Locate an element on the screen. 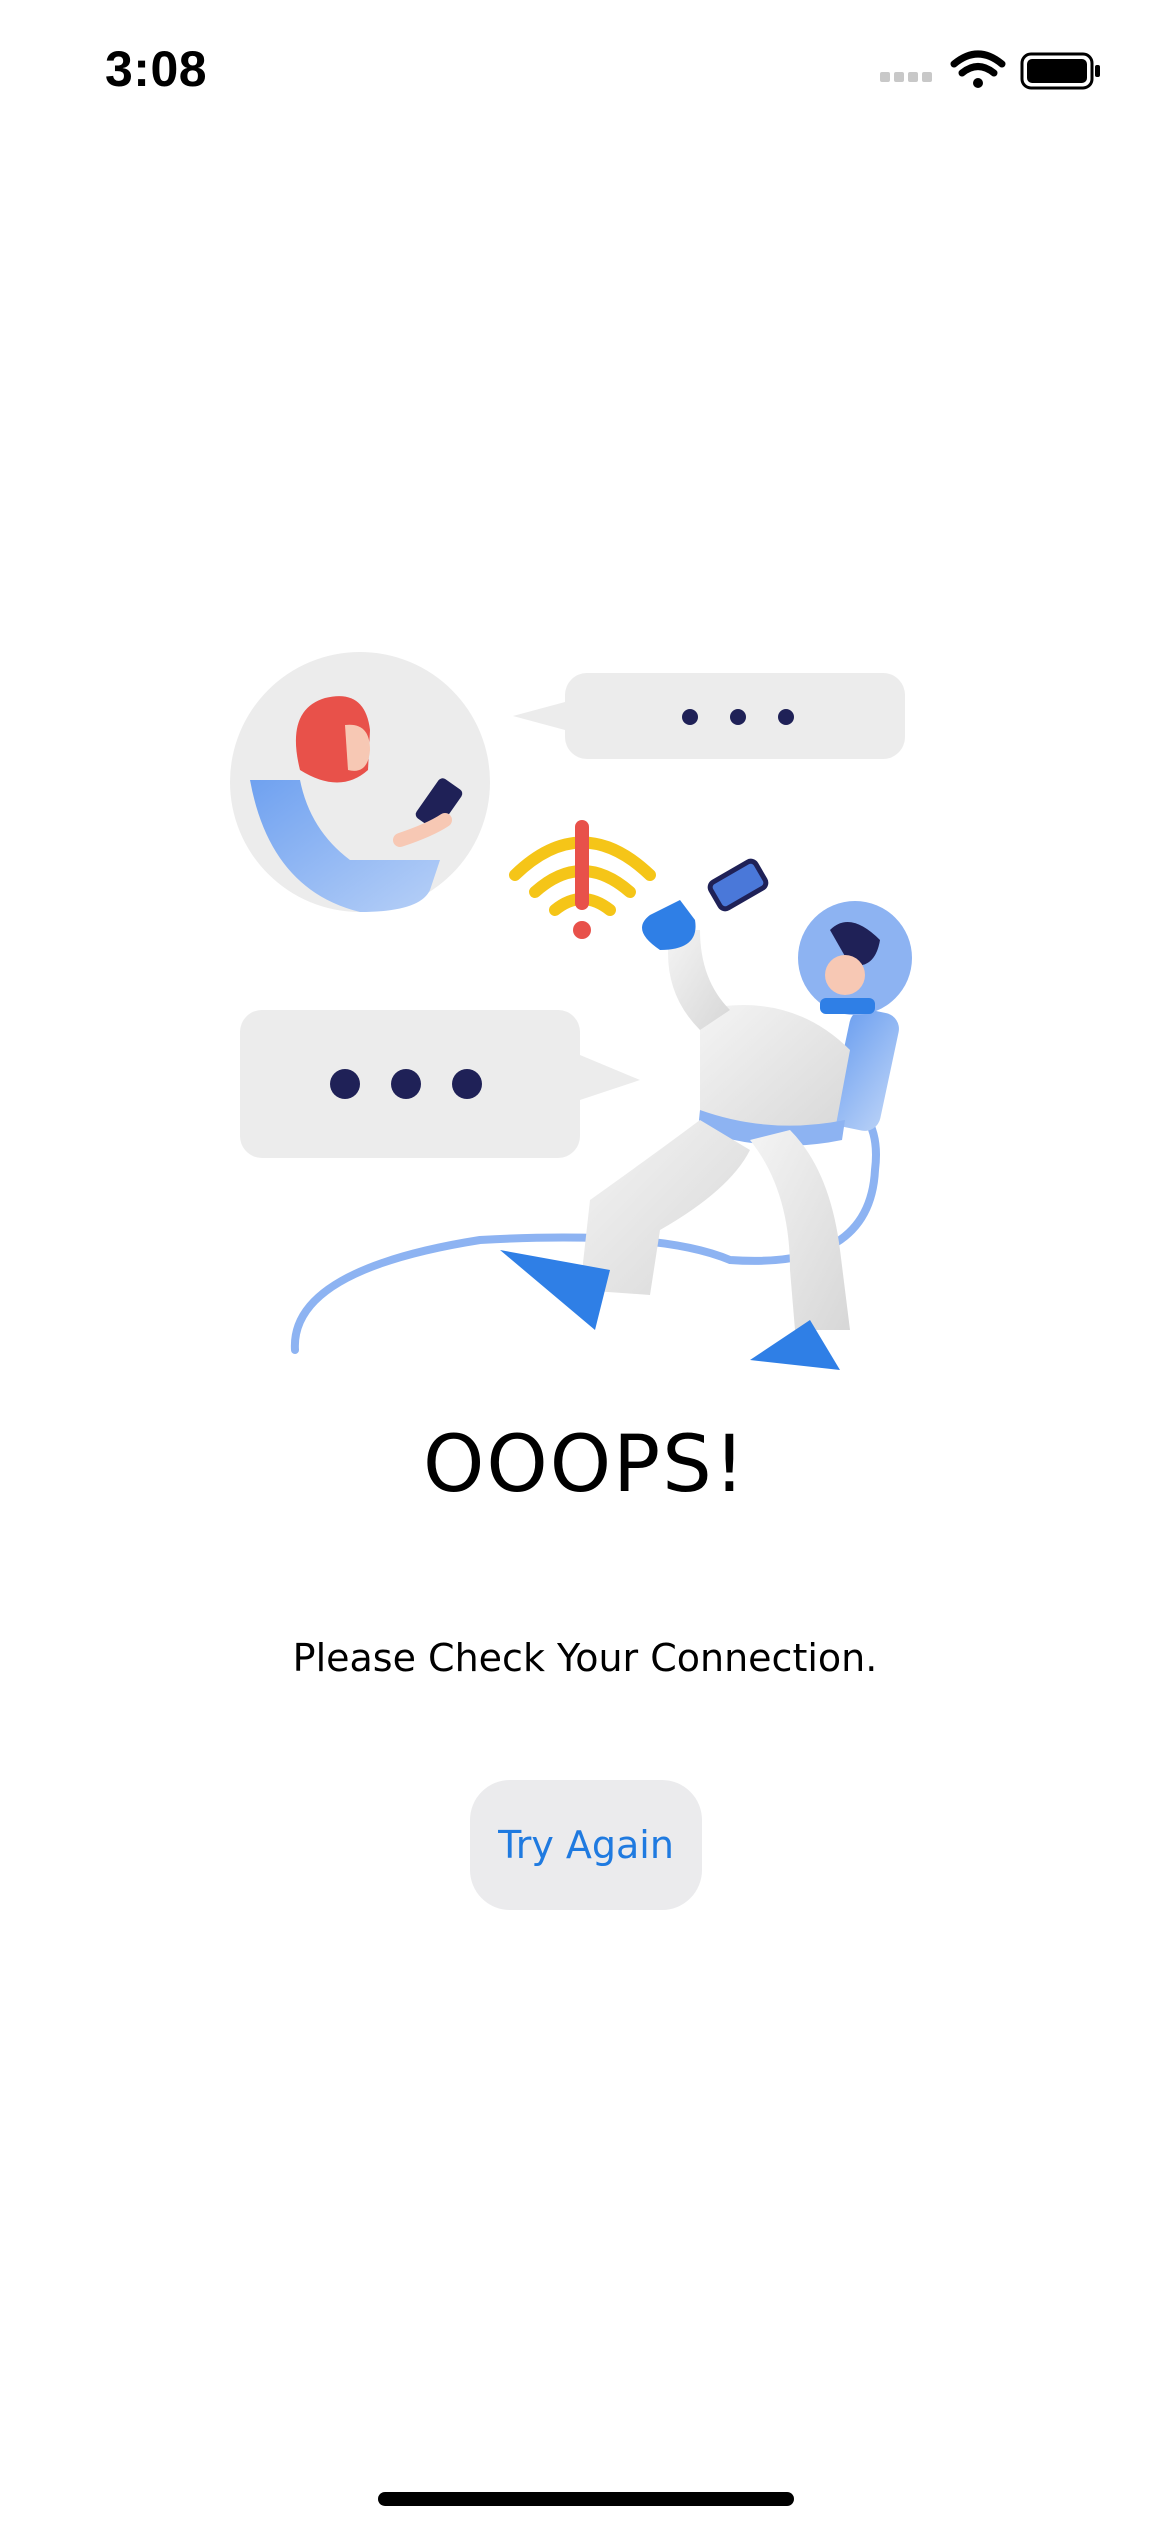  speech-bubble-bottom is located at coordinates (440, 1084).